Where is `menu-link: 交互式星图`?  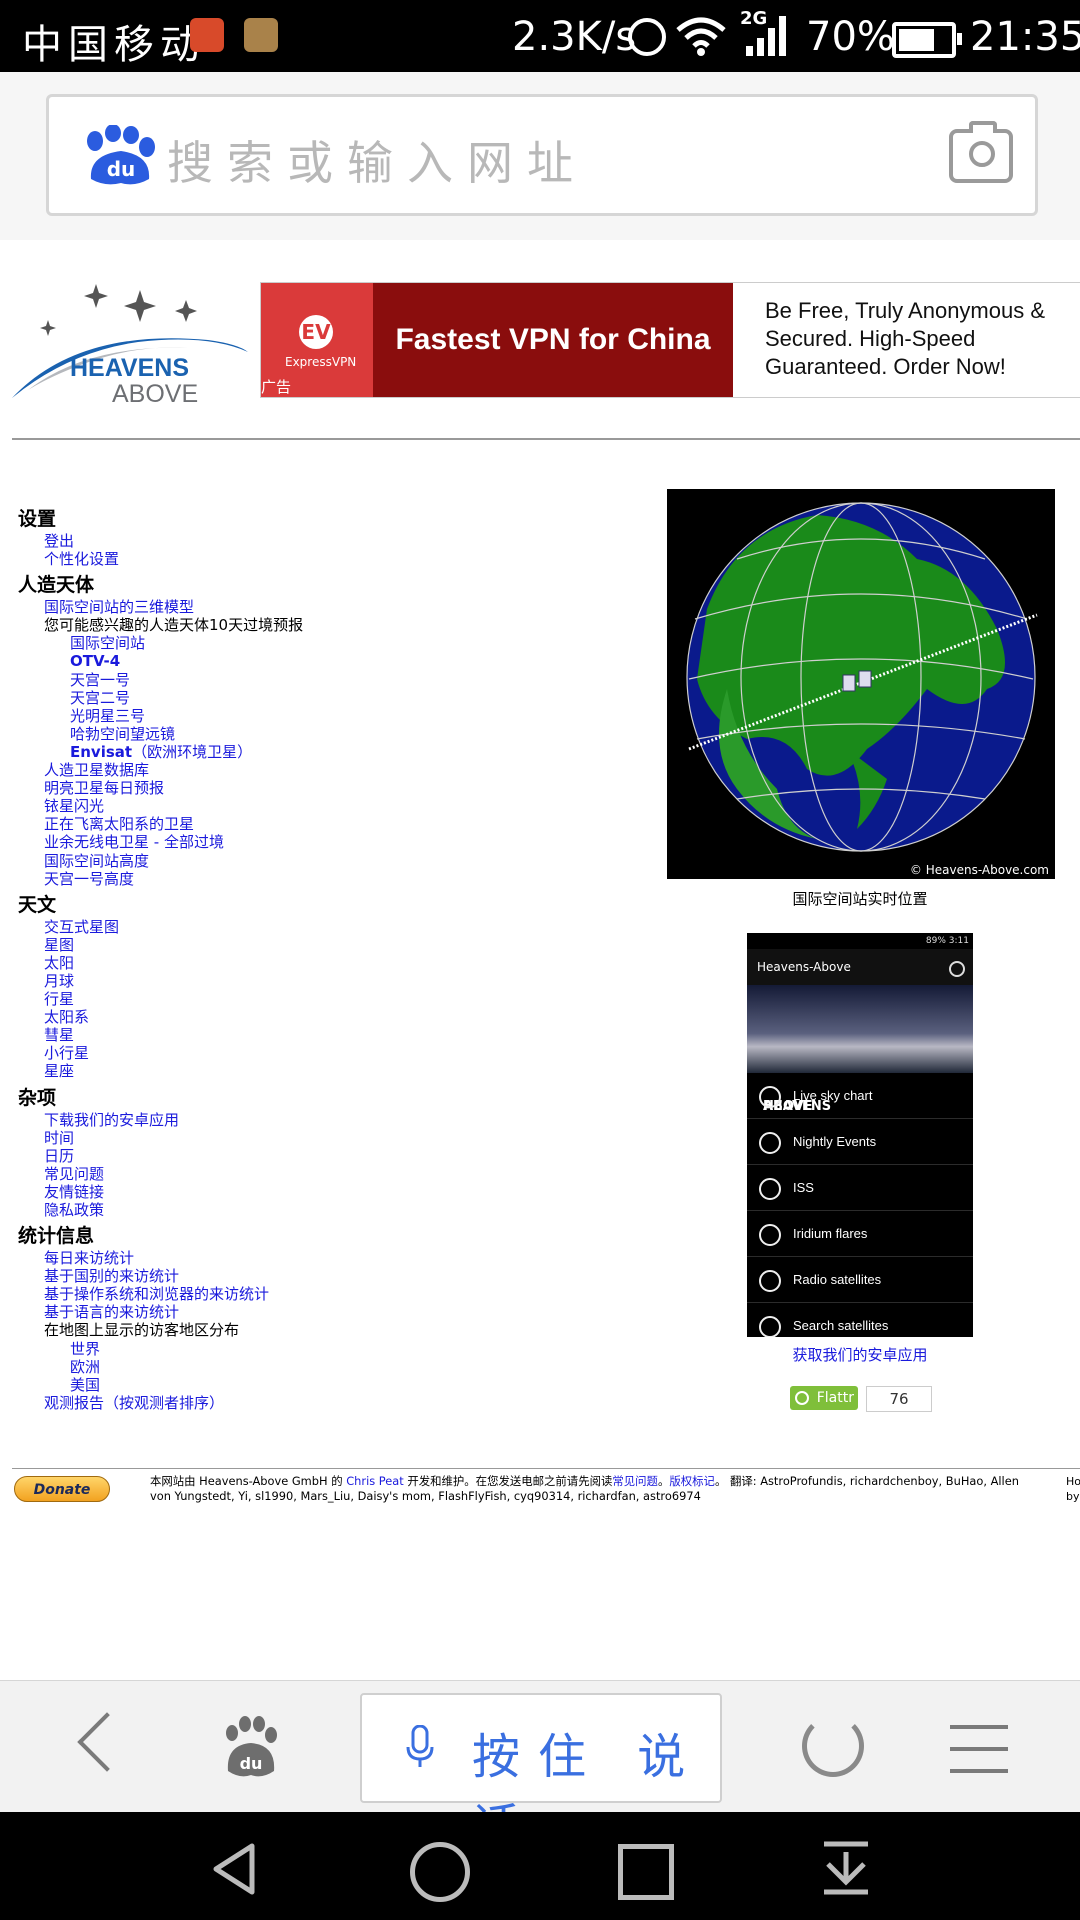
menu-link: 交互式星图 is located at coordinates (338, 927).